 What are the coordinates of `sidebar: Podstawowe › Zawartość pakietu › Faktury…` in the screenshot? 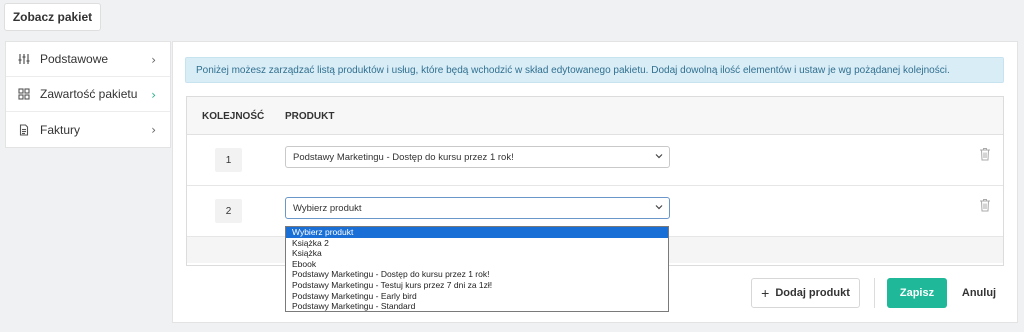 It's located at (88, 94).